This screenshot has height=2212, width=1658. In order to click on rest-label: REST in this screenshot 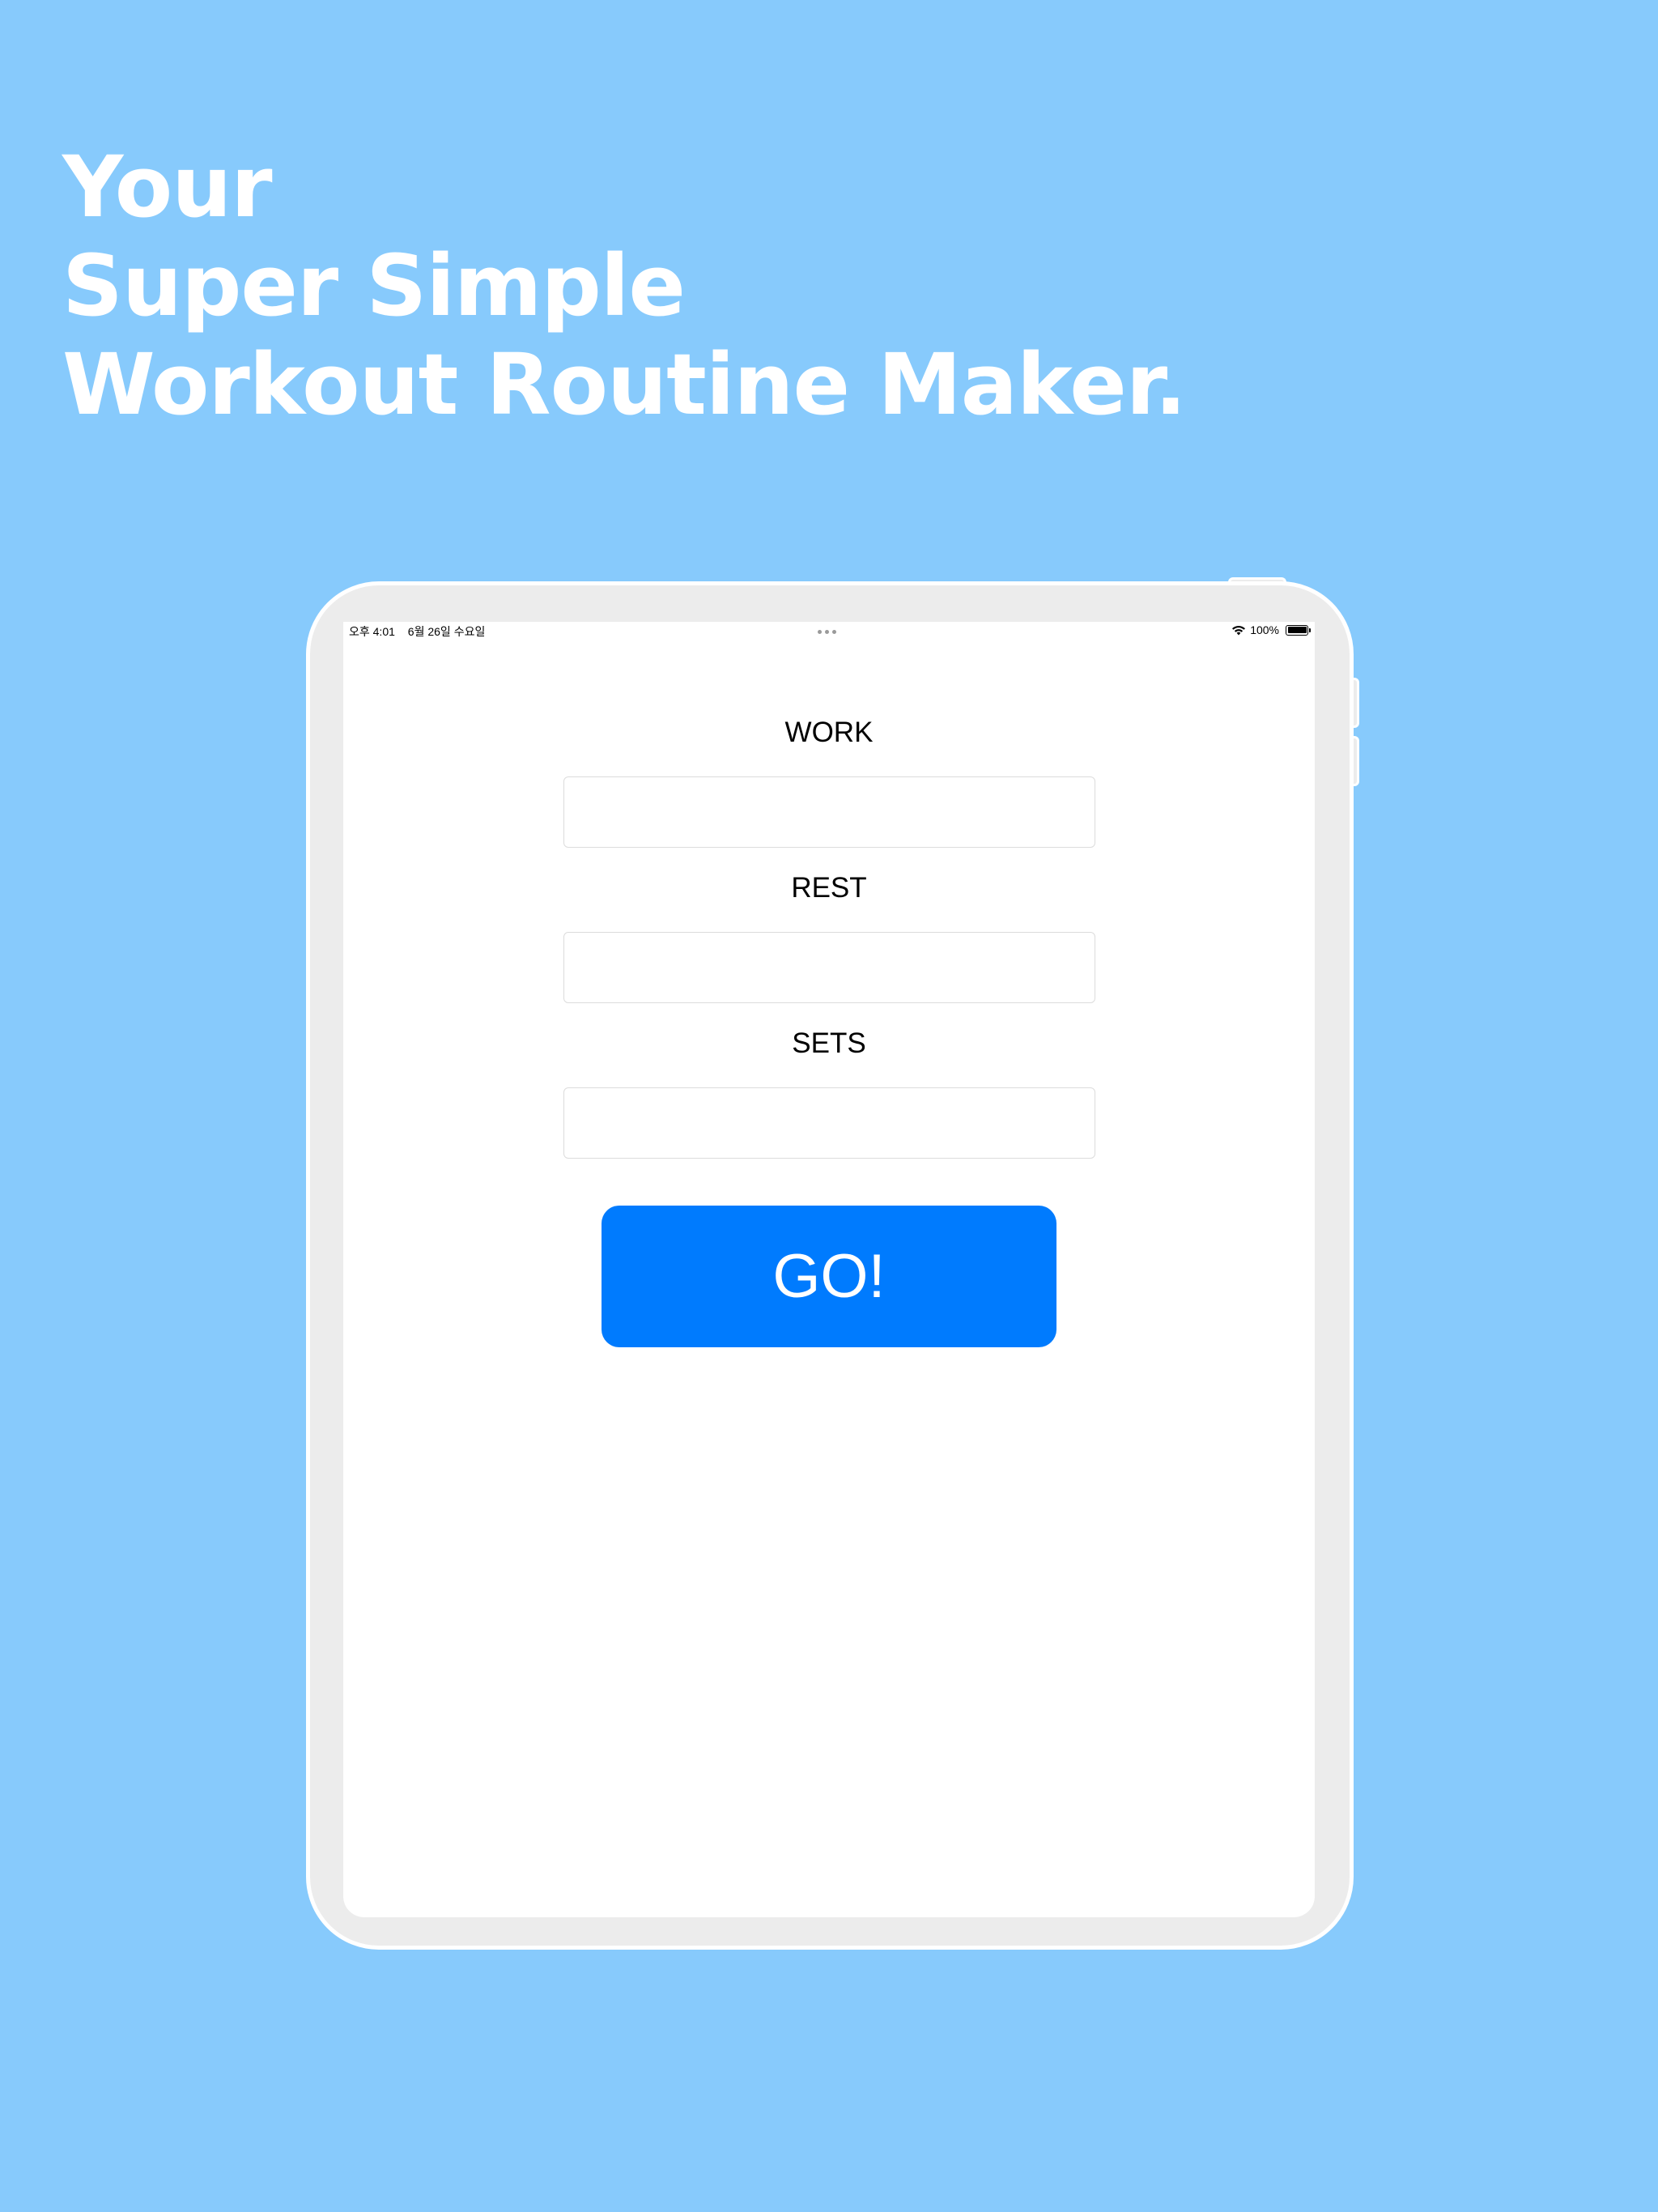, I will do `click(829, 888)`.